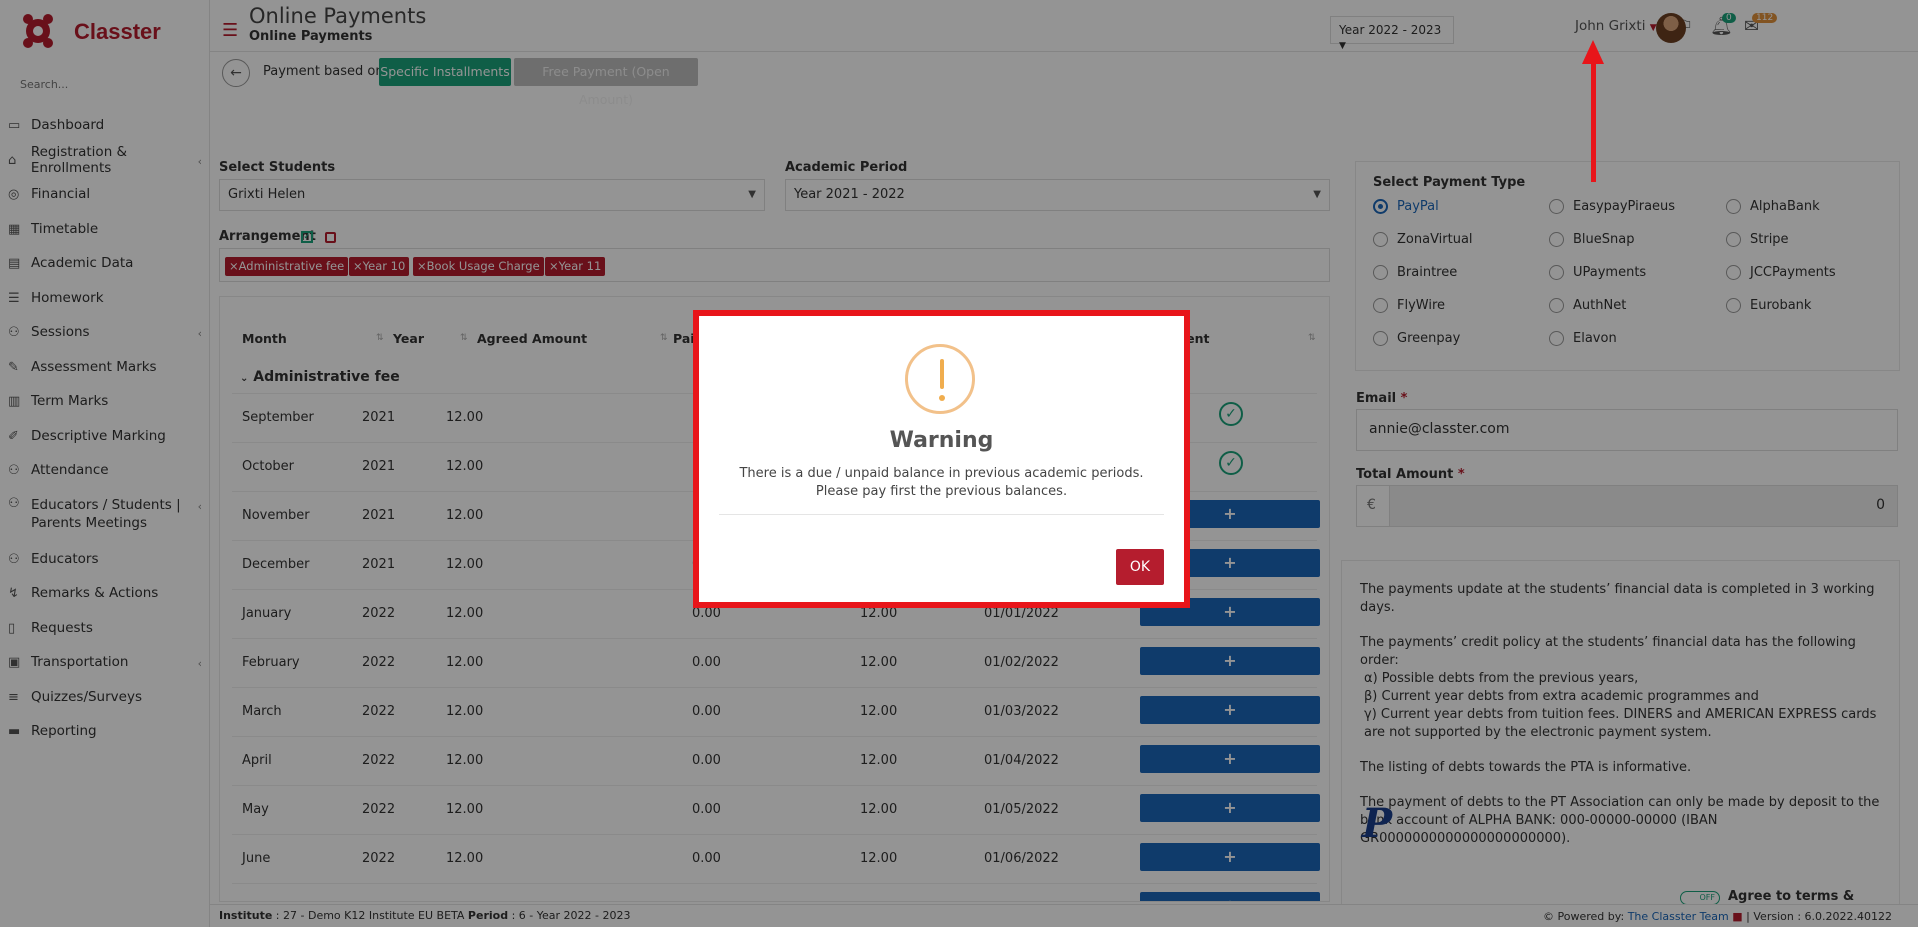 This screenshot has width=1918, height=927. I want to click on ok-button: OK, so click(1140, 567).